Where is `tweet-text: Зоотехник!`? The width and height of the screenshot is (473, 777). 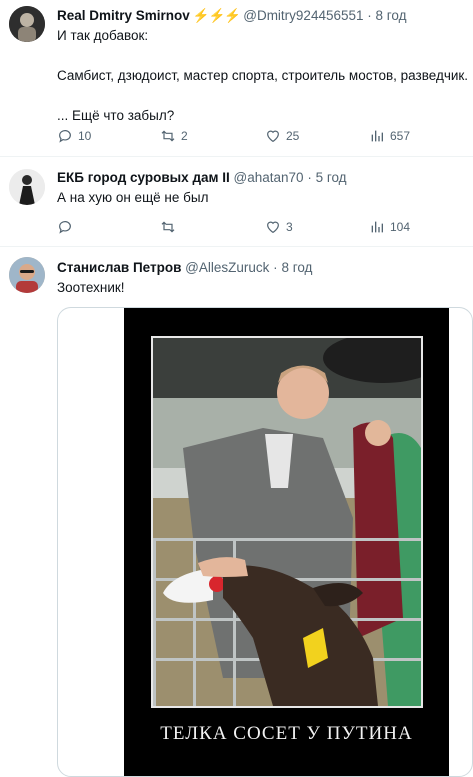
tweet-text: Зоотехник! is located at coordinates (91, 287).